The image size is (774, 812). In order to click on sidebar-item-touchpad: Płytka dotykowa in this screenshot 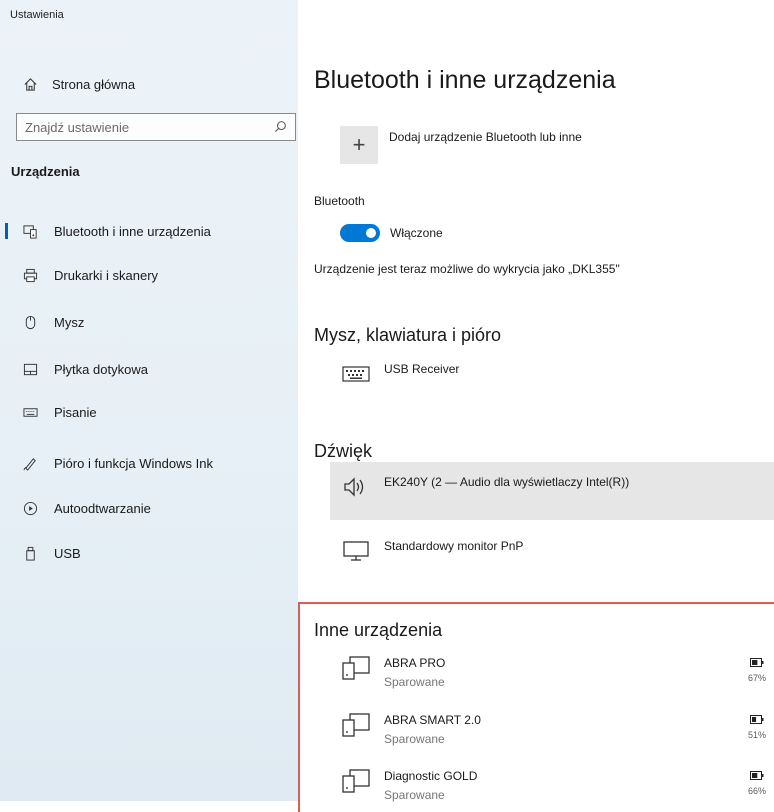, I will do `click(149, 369)`.